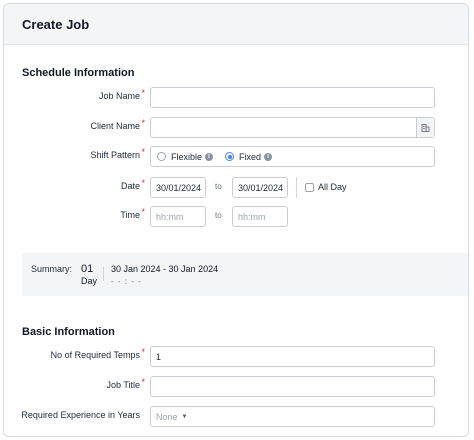 This screenshot has width=474, height=440. What do you see at coordinates (296, 187) in the screenshot?
I see `date-divider` at bounding box center [296, 187].